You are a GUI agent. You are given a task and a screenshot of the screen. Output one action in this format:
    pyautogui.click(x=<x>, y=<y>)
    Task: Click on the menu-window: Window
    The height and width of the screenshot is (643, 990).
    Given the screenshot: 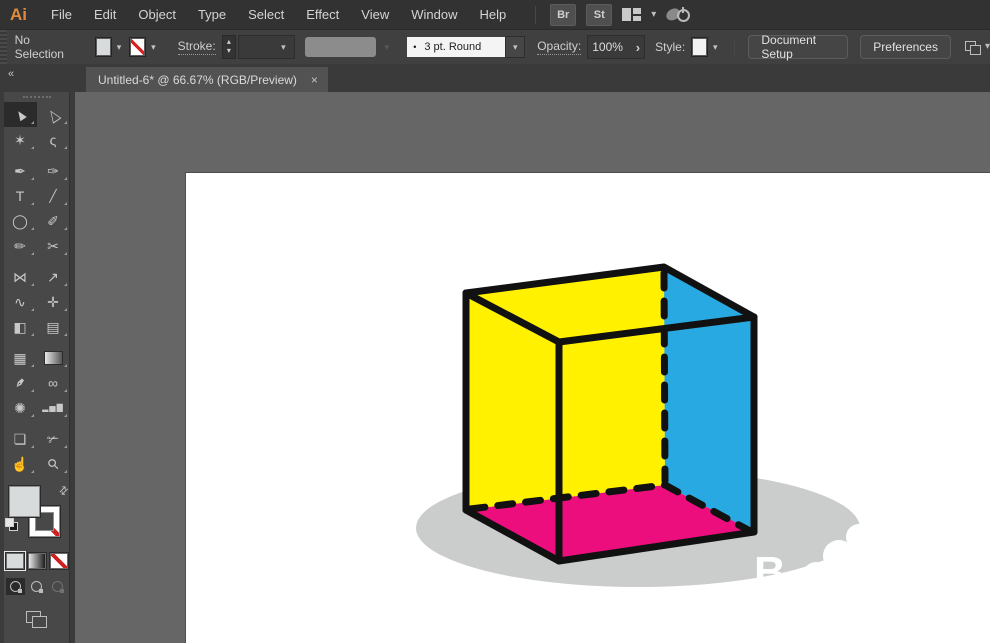 What is the action you would take?
    pyautogui.click(x=434, y=14)
    